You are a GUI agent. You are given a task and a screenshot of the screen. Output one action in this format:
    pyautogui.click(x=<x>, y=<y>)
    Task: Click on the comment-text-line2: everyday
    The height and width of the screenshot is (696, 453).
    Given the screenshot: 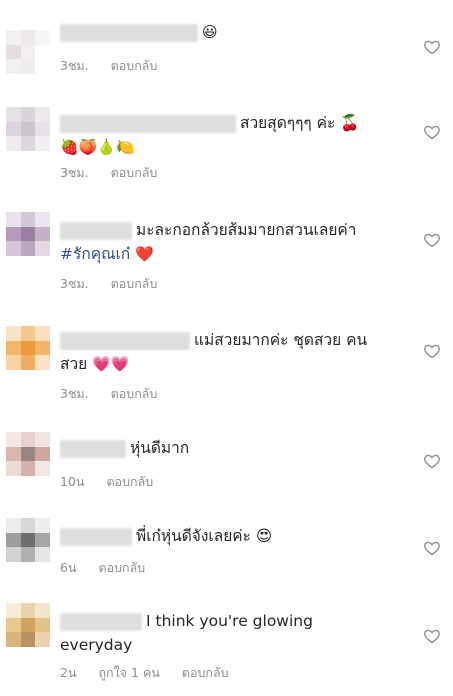 What is the action you would take?
    pyautogui.click(x=96, y=645)
    